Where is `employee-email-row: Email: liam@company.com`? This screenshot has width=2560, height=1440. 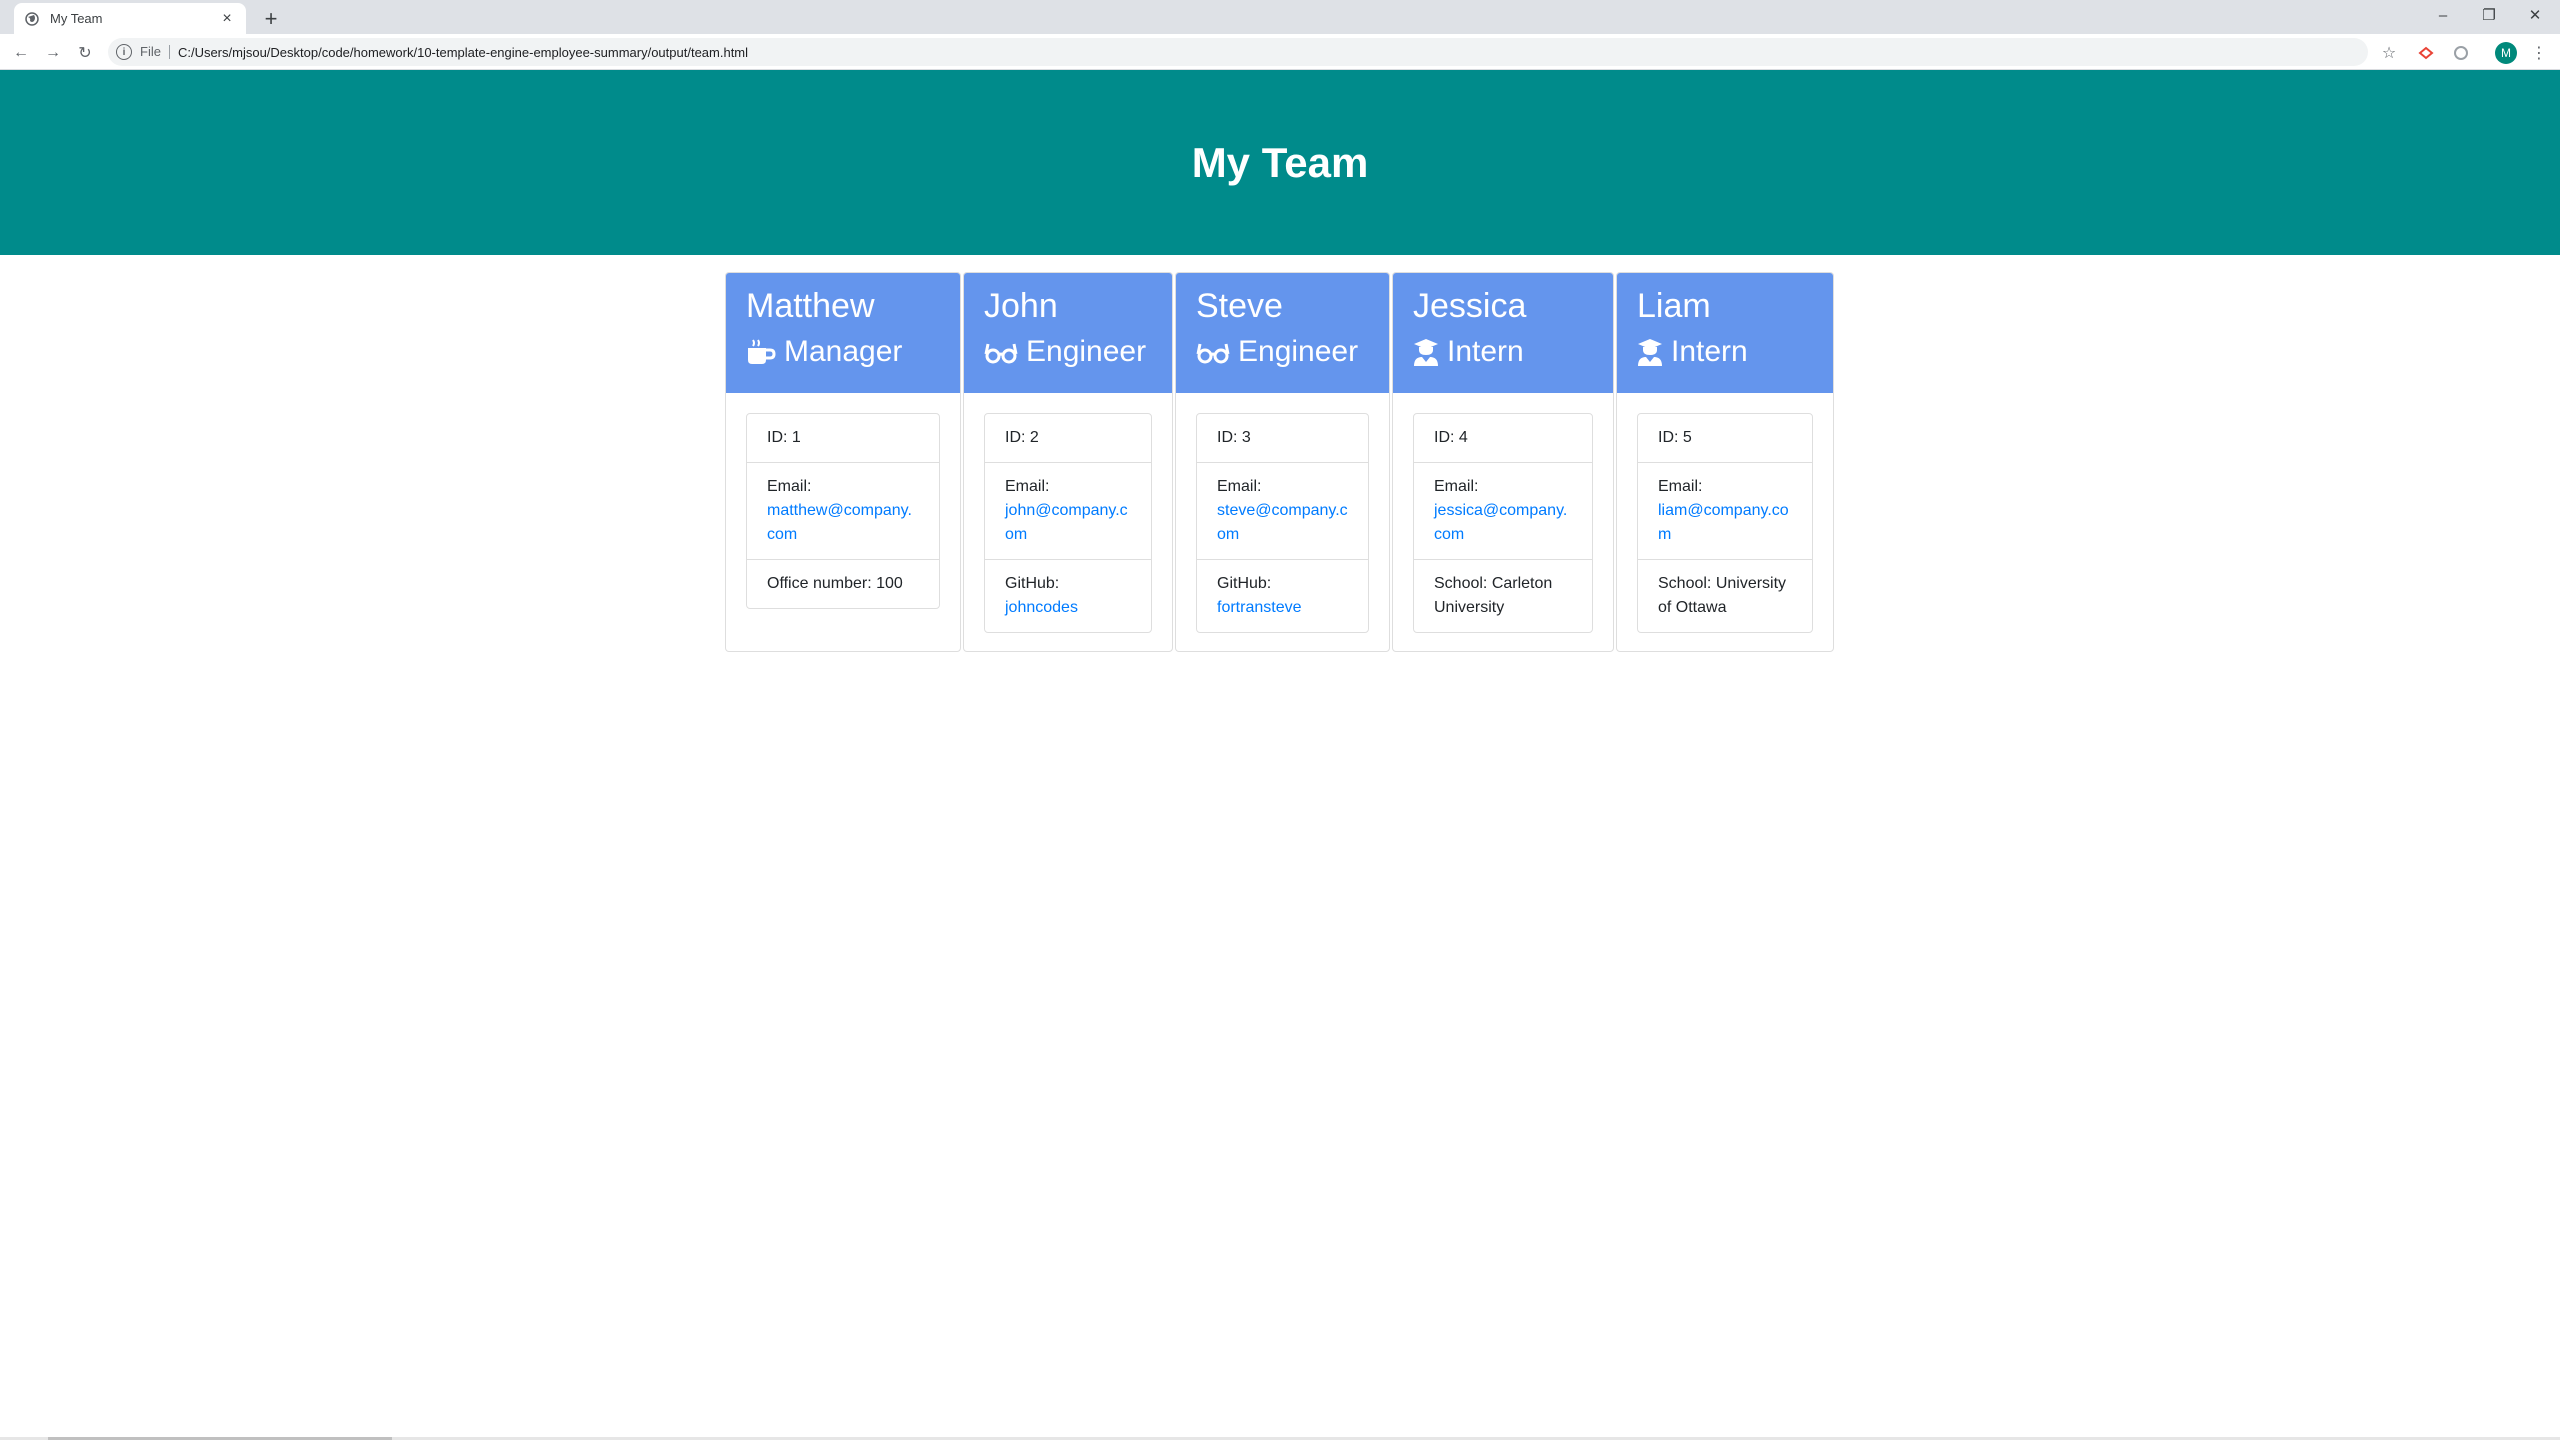 employee-email-row: Email: liam@company.com is located at coordinates (1725, 511).